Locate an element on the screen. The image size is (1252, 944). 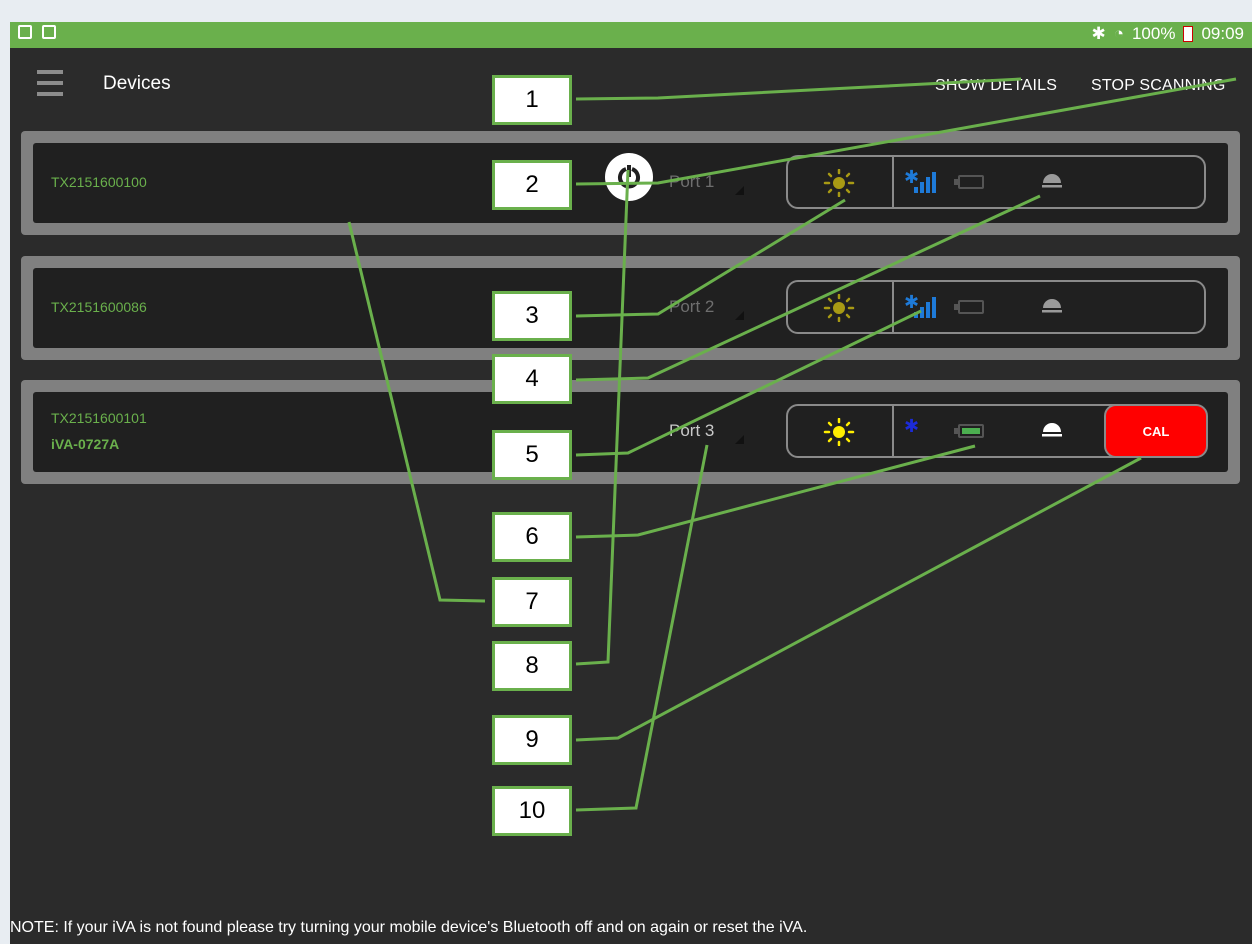
cal-button: CAL is located at coordinates (1156, 431).